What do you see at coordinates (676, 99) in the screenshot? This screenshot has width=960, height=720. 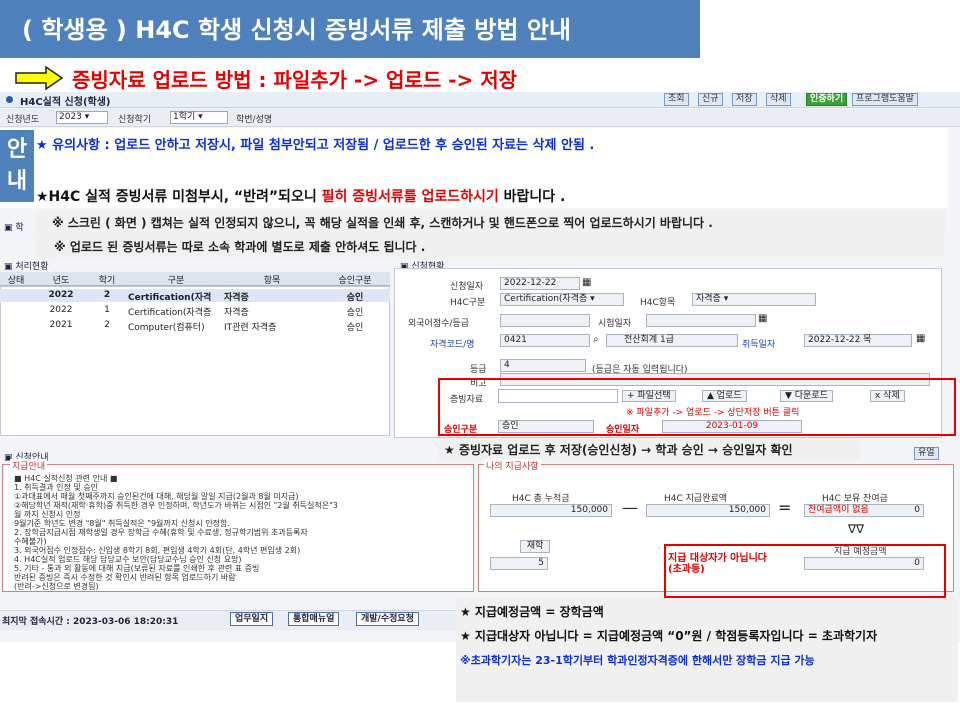 I see `search-button: 조회` at bounding box center [676, 99].